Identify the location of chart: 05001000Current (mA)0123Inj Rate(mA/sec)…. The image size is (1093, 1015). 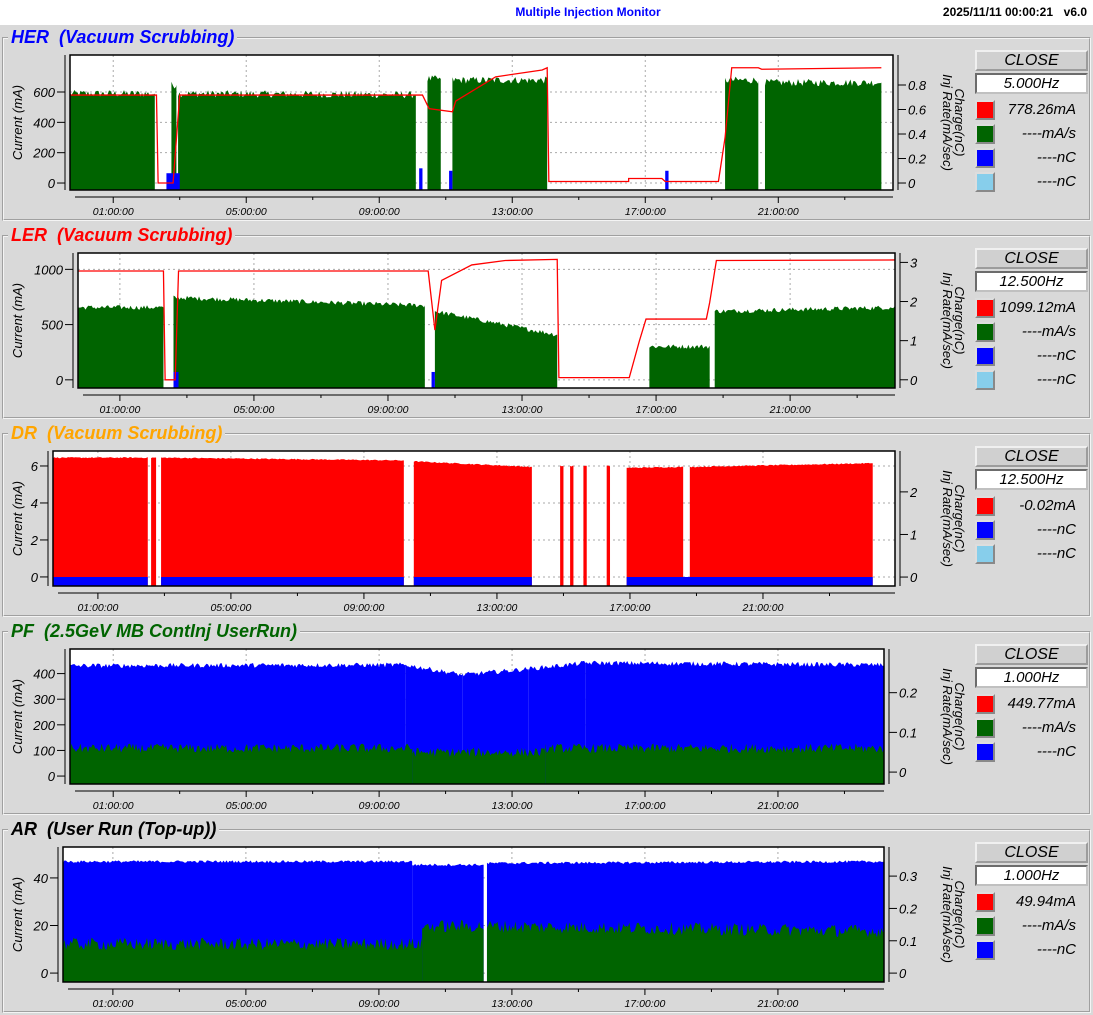
(488, 334).